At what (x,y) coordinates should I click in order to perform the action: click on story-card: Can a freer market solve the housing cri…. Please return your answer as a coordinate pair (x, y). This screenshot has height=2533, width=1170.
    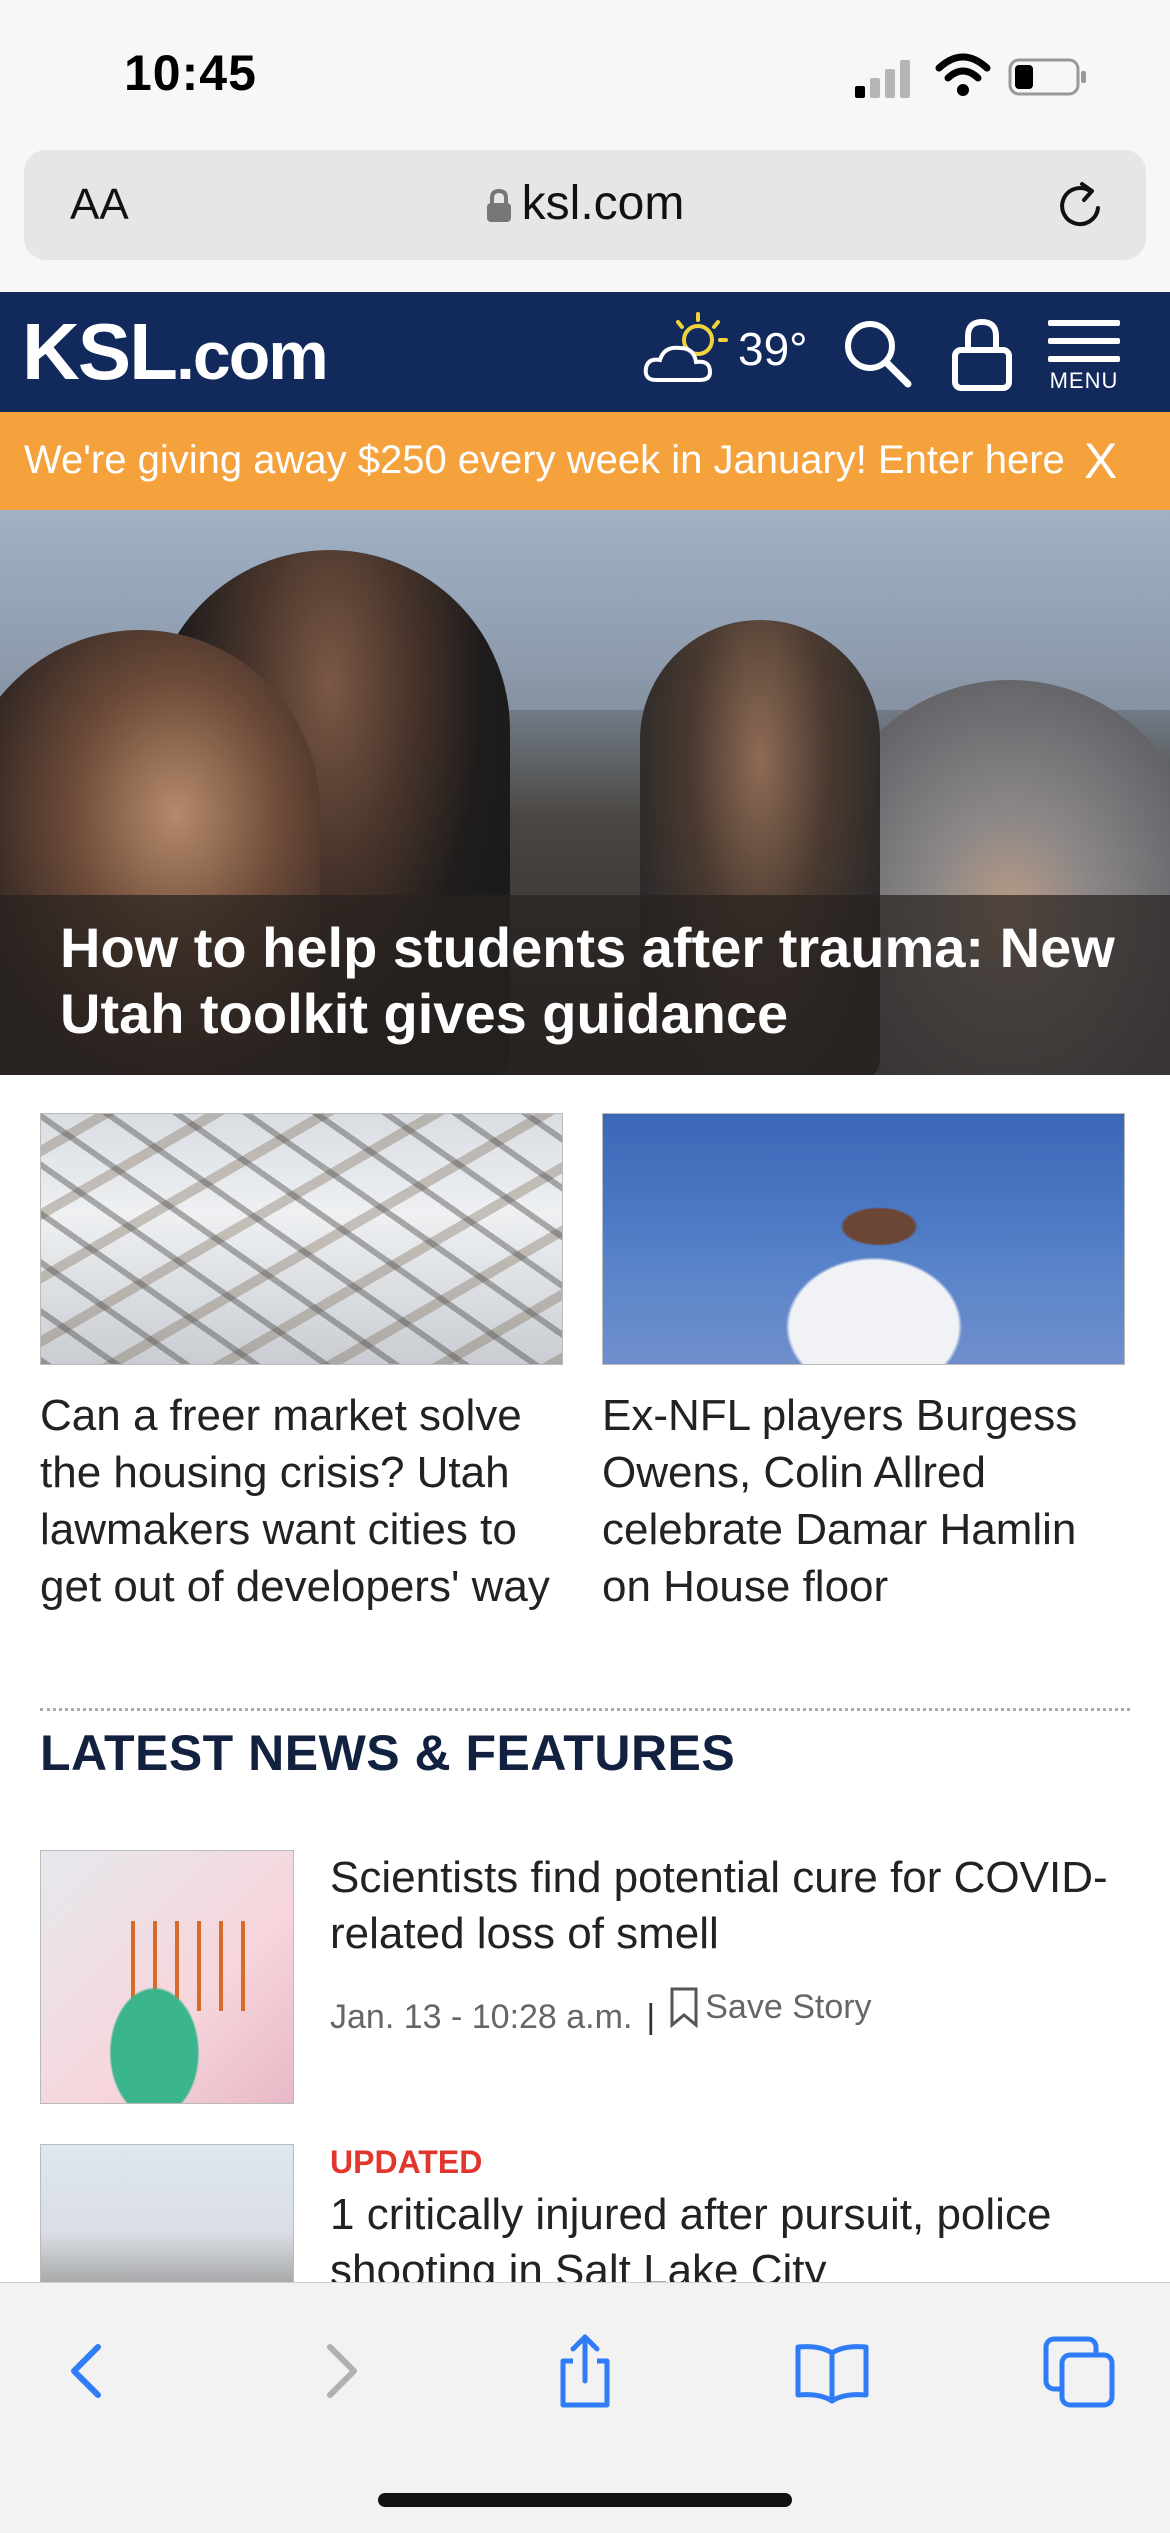
    Looking at the image, I should click on (301, 1364).